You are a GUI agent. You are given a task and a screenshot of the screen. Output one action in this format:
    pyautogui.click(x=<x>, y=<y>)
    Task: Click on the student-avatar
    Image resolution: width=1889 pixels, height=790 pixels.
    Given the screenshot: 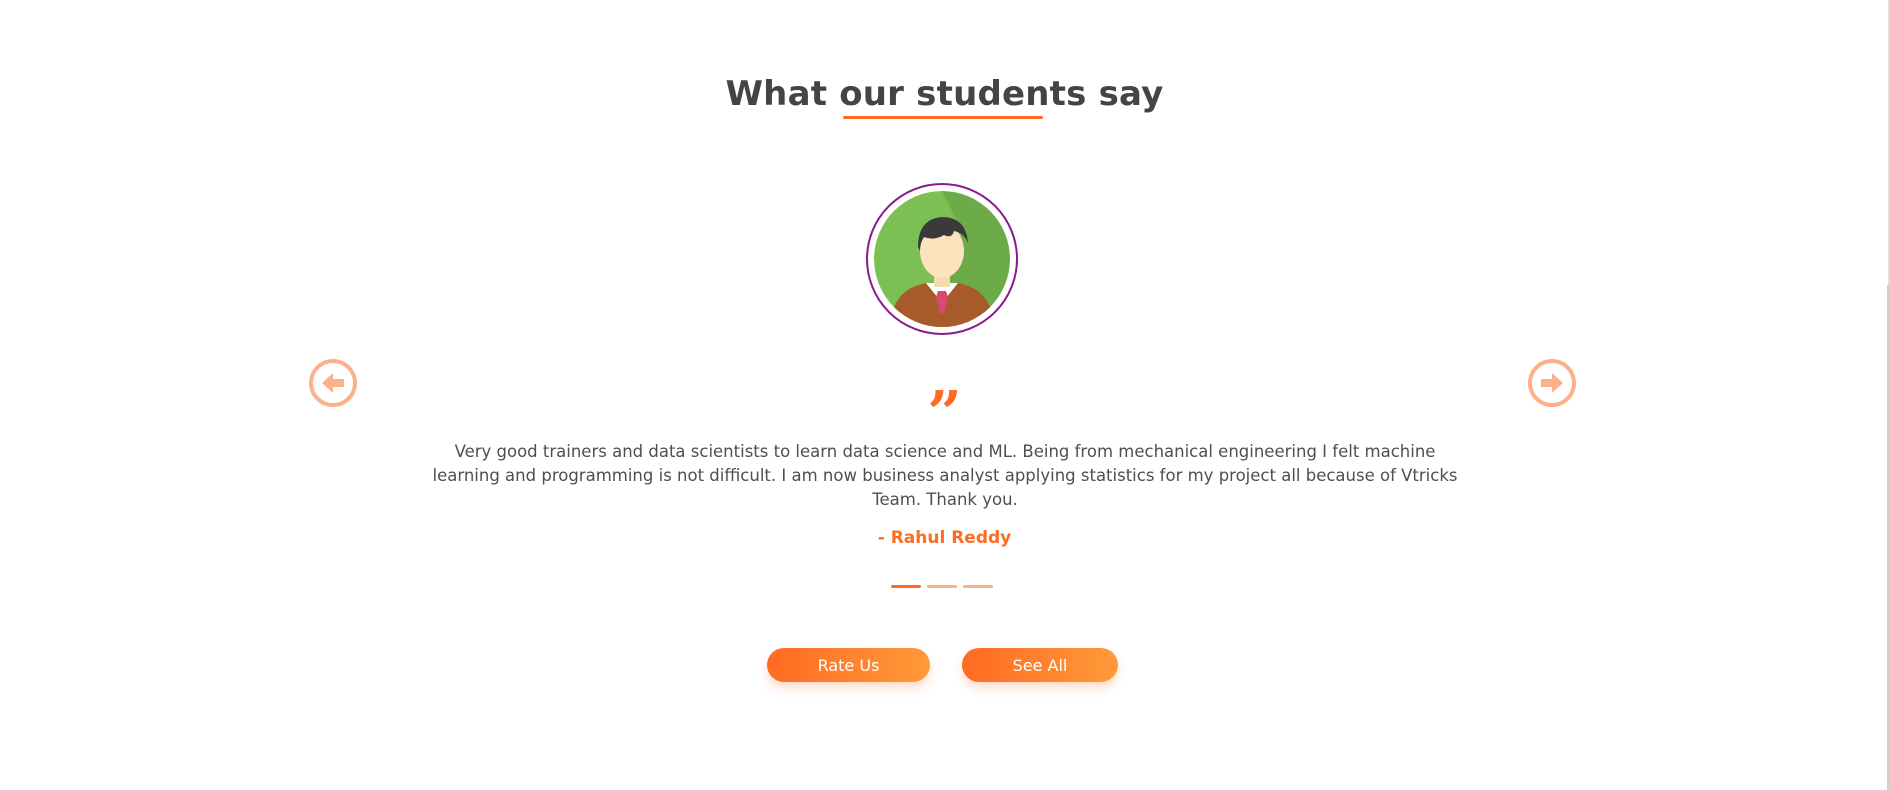 What is the action you would take?
    pyautogui.click(x=942, y=259)
    